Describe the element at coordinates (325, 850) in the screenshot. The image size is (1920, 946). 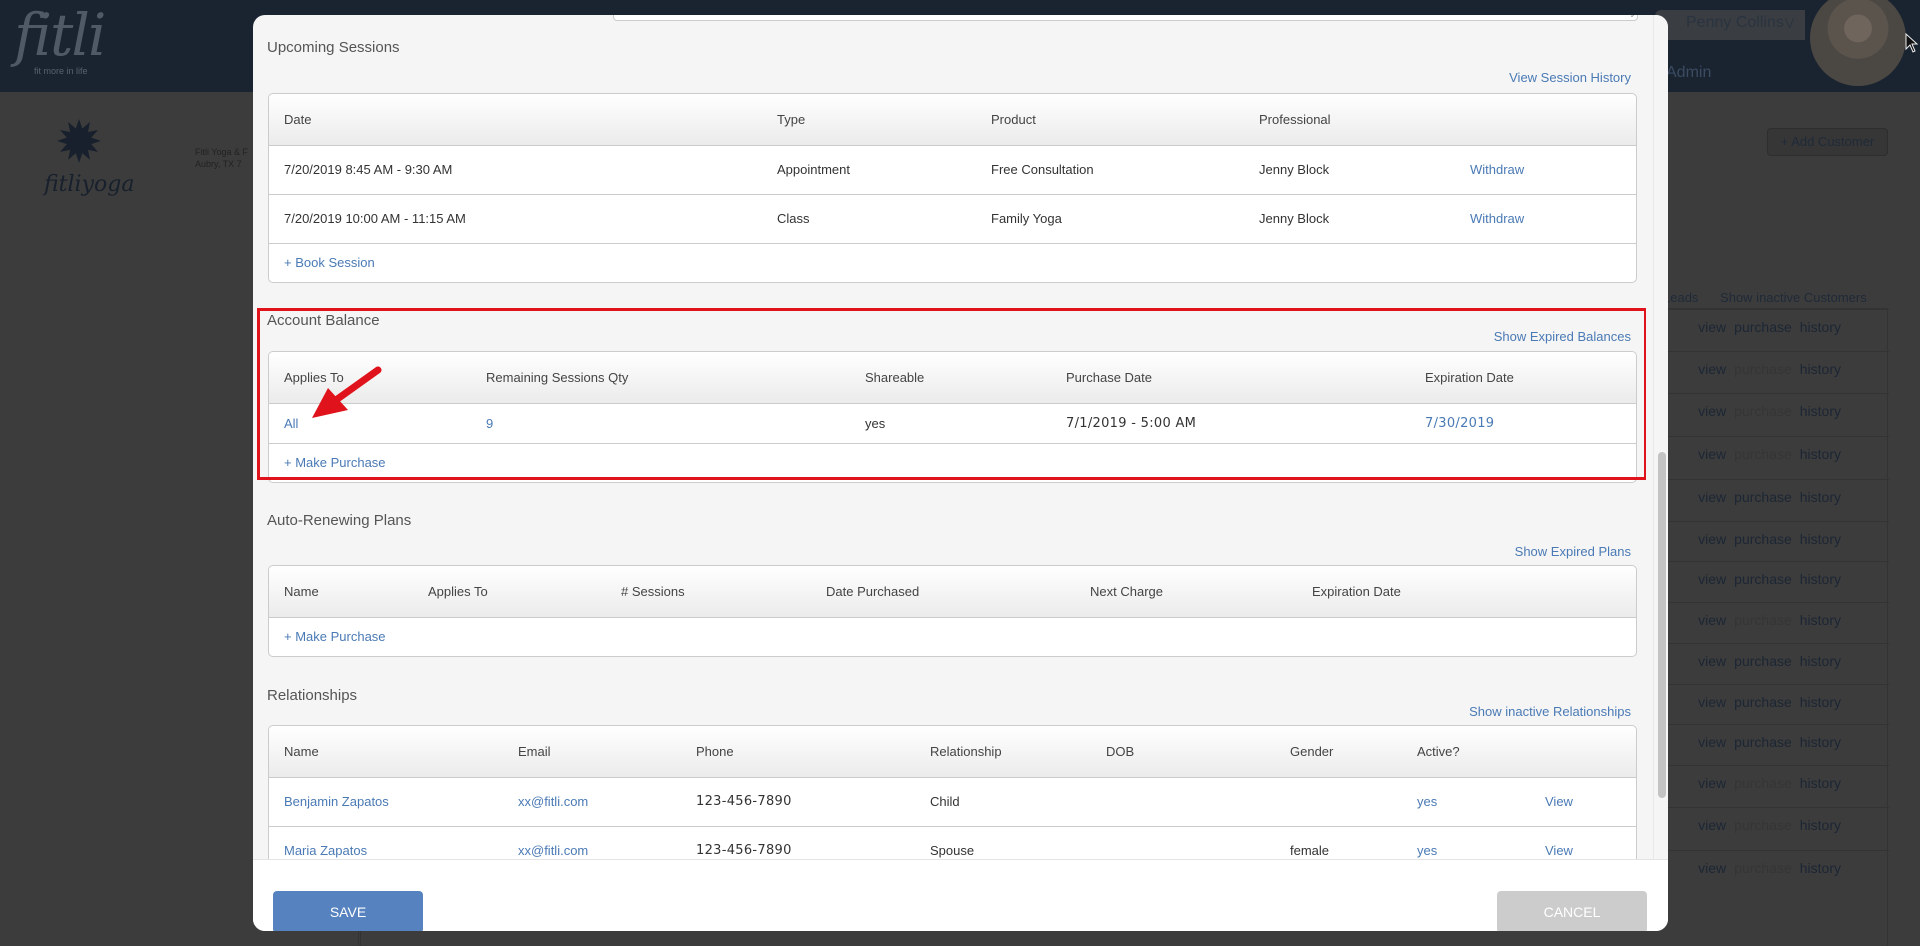
I see `relationship-name-link: Maria Zapatos` at that location.